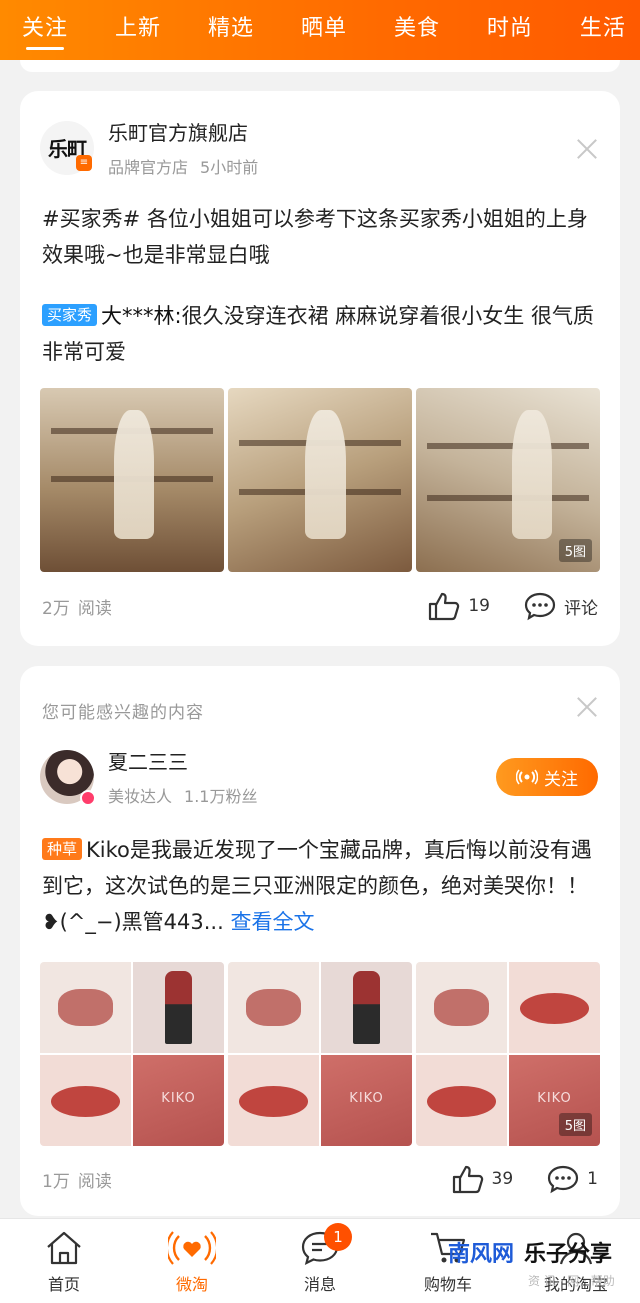  What do you see at coordinates (148, 167) in the screenshot?
I see `shop-type: 品牌官方店` at bounding box center [148, 167].